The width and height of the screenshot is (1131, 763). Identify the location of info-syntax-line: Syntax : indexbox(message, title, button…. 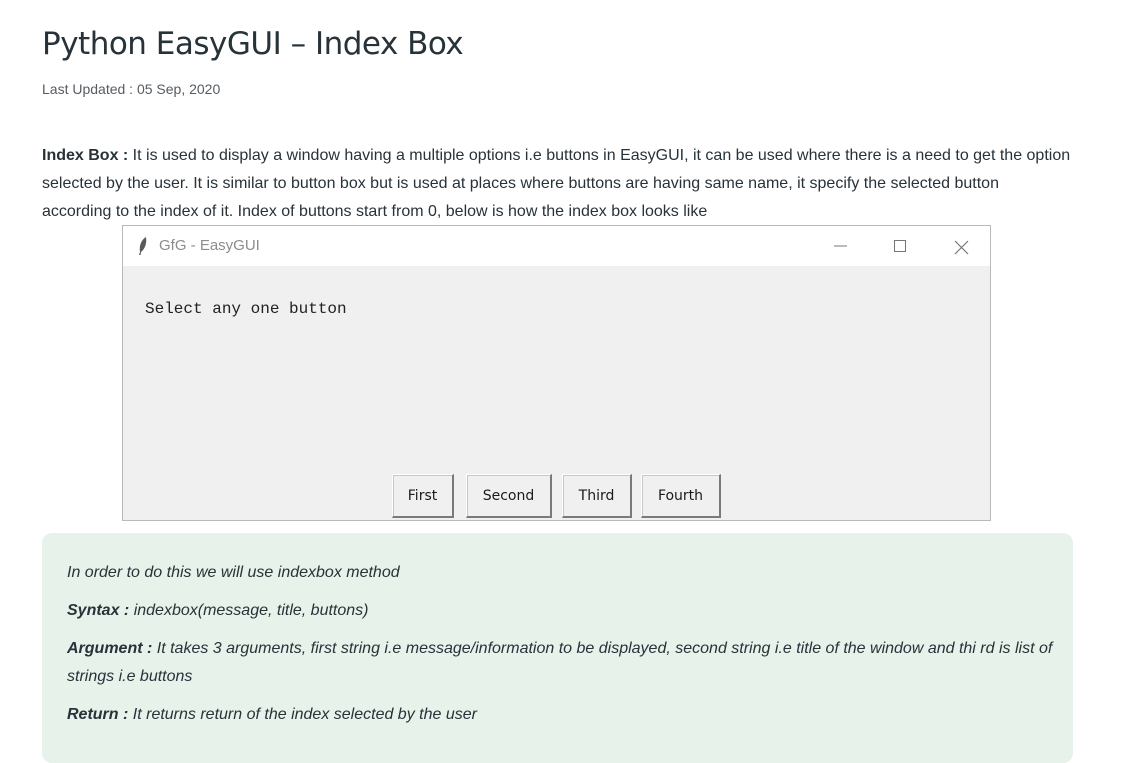
(562, 611).